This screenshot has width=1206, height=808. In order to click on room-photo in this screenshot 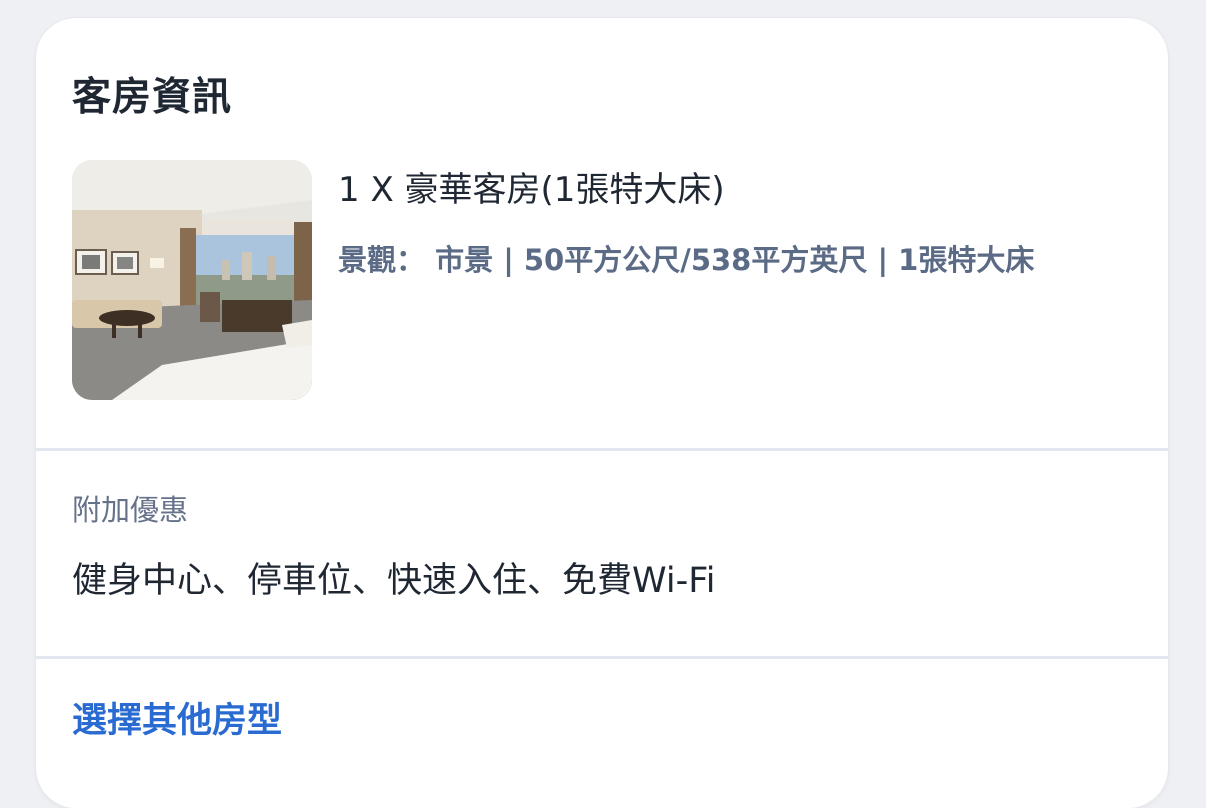, I will do `click(192, 280)`.